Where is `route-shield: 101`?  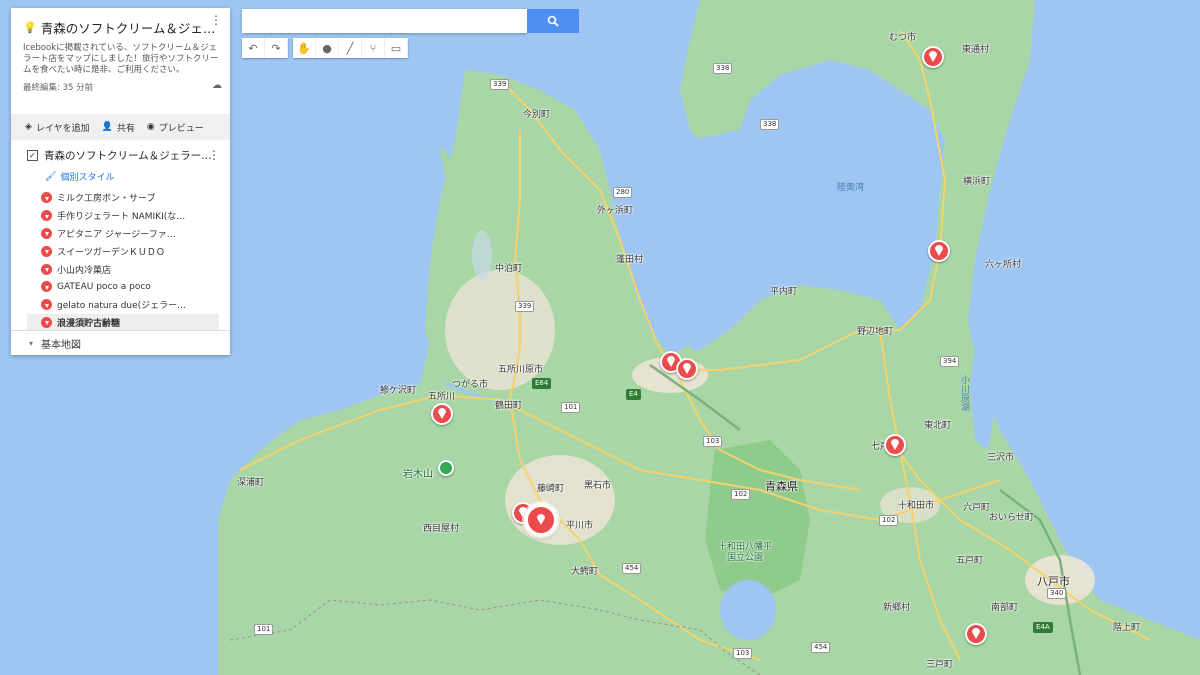 route-shield: 101 is located at coordinates (264, 629).